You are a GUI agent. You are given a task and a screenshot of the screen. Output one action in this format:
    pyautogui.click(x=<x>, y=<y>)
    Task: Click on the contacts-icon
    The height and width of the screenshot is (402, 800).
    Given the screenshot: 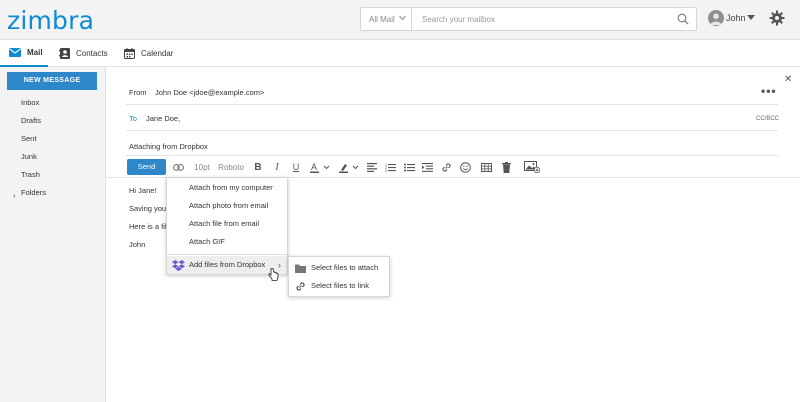 What is the action you would take?
    pyautogui.click(x=64, y=53)
    